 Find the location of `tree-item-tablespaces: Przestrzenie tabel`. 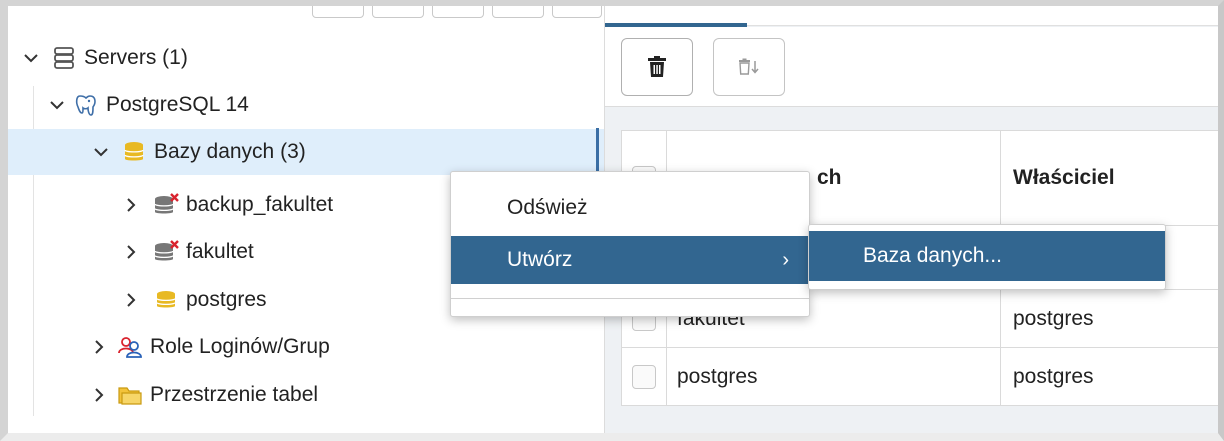

tree-item-tablespaces: Przestrzenie tabel is located at coordinates (306, 395).